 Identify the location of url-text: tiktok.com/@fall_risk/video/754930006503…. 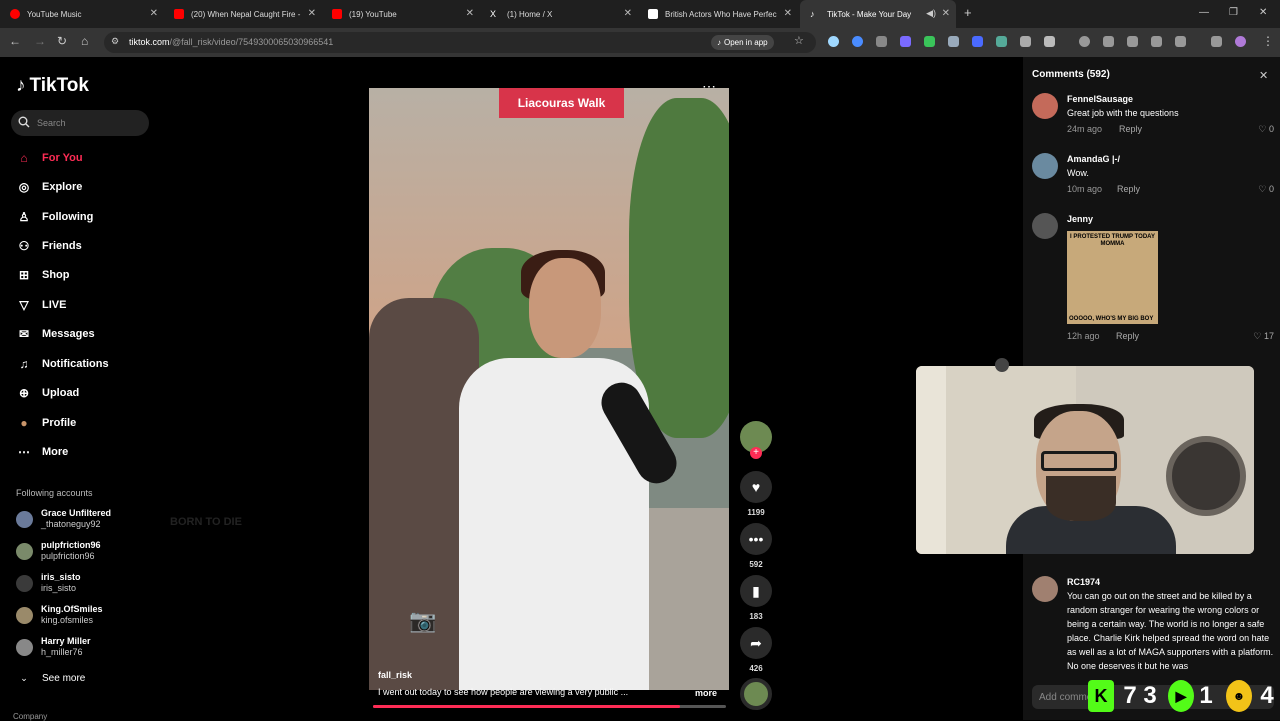
(231, 42).